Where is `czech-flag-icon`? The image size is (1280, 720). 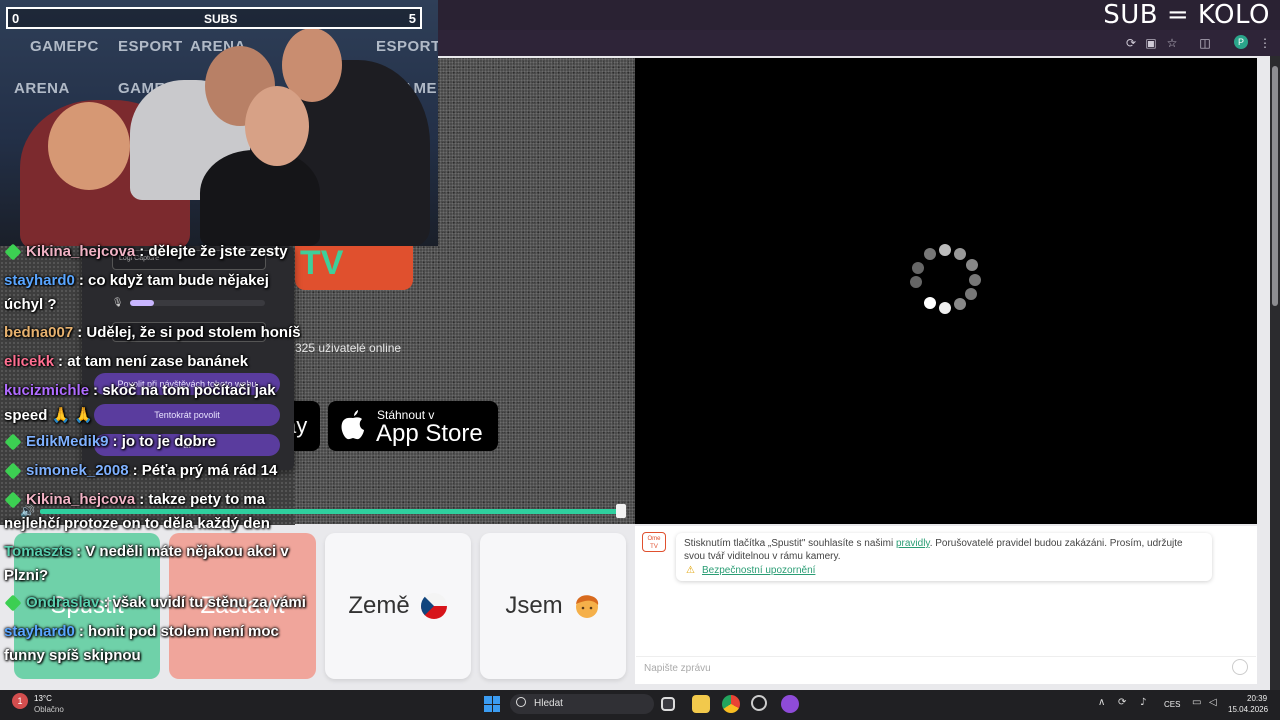
czech-flag-icon is located at coordinates (433, 606).